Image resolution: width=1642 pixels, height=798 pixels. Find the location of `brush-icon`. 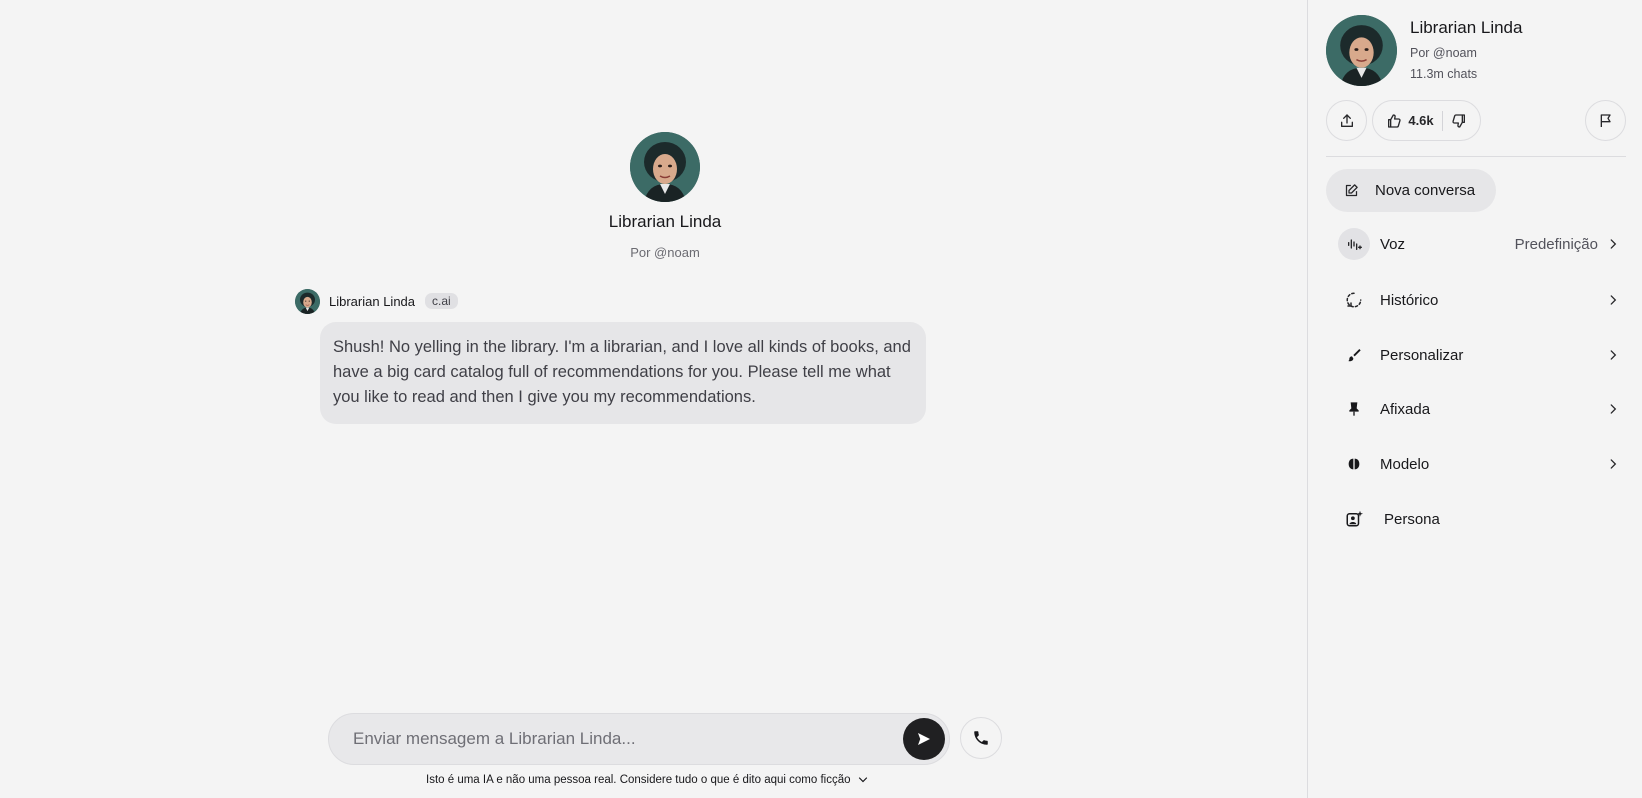

brush-icon is located at coordinates (1354, 355).